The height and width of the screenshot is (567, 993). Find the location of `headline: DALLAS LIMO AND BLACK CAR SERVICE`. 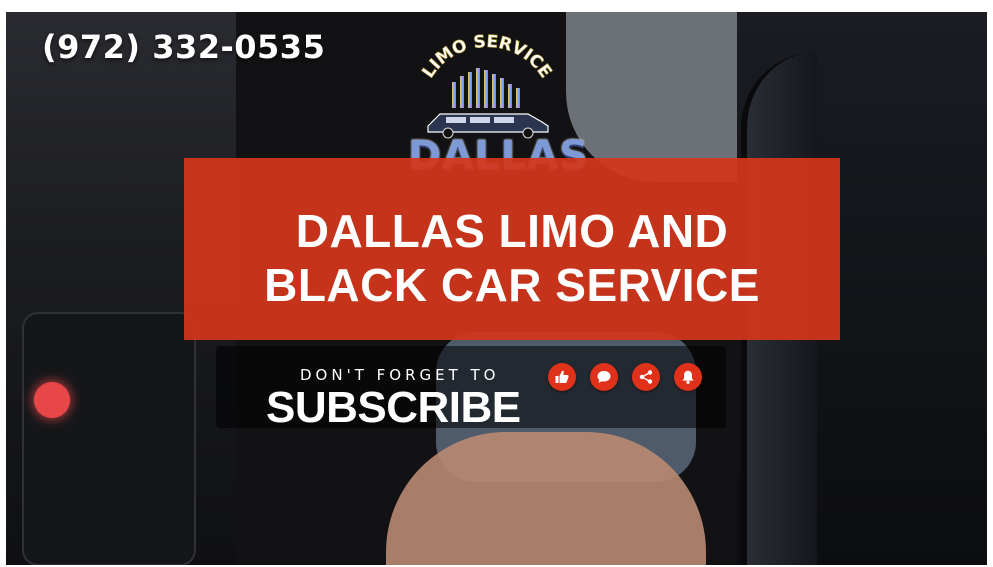

headline: DALLAS LIMO AND BLACK CAR SERVICE is located at coordinates (512, 258).